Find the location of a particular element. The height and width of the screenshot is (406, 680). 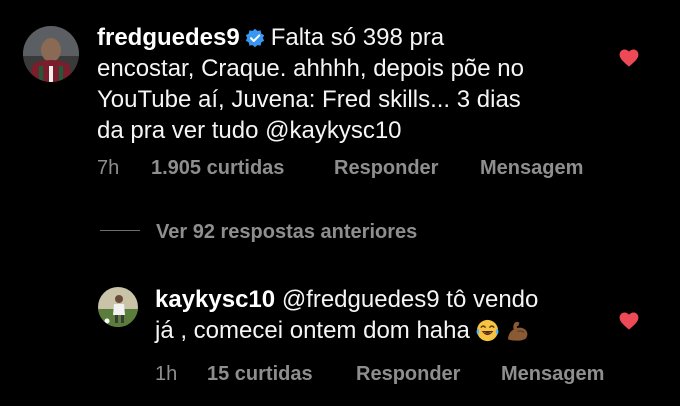

comment-likes-label: 1.905 curtidas is located at coordinates (218, 168).